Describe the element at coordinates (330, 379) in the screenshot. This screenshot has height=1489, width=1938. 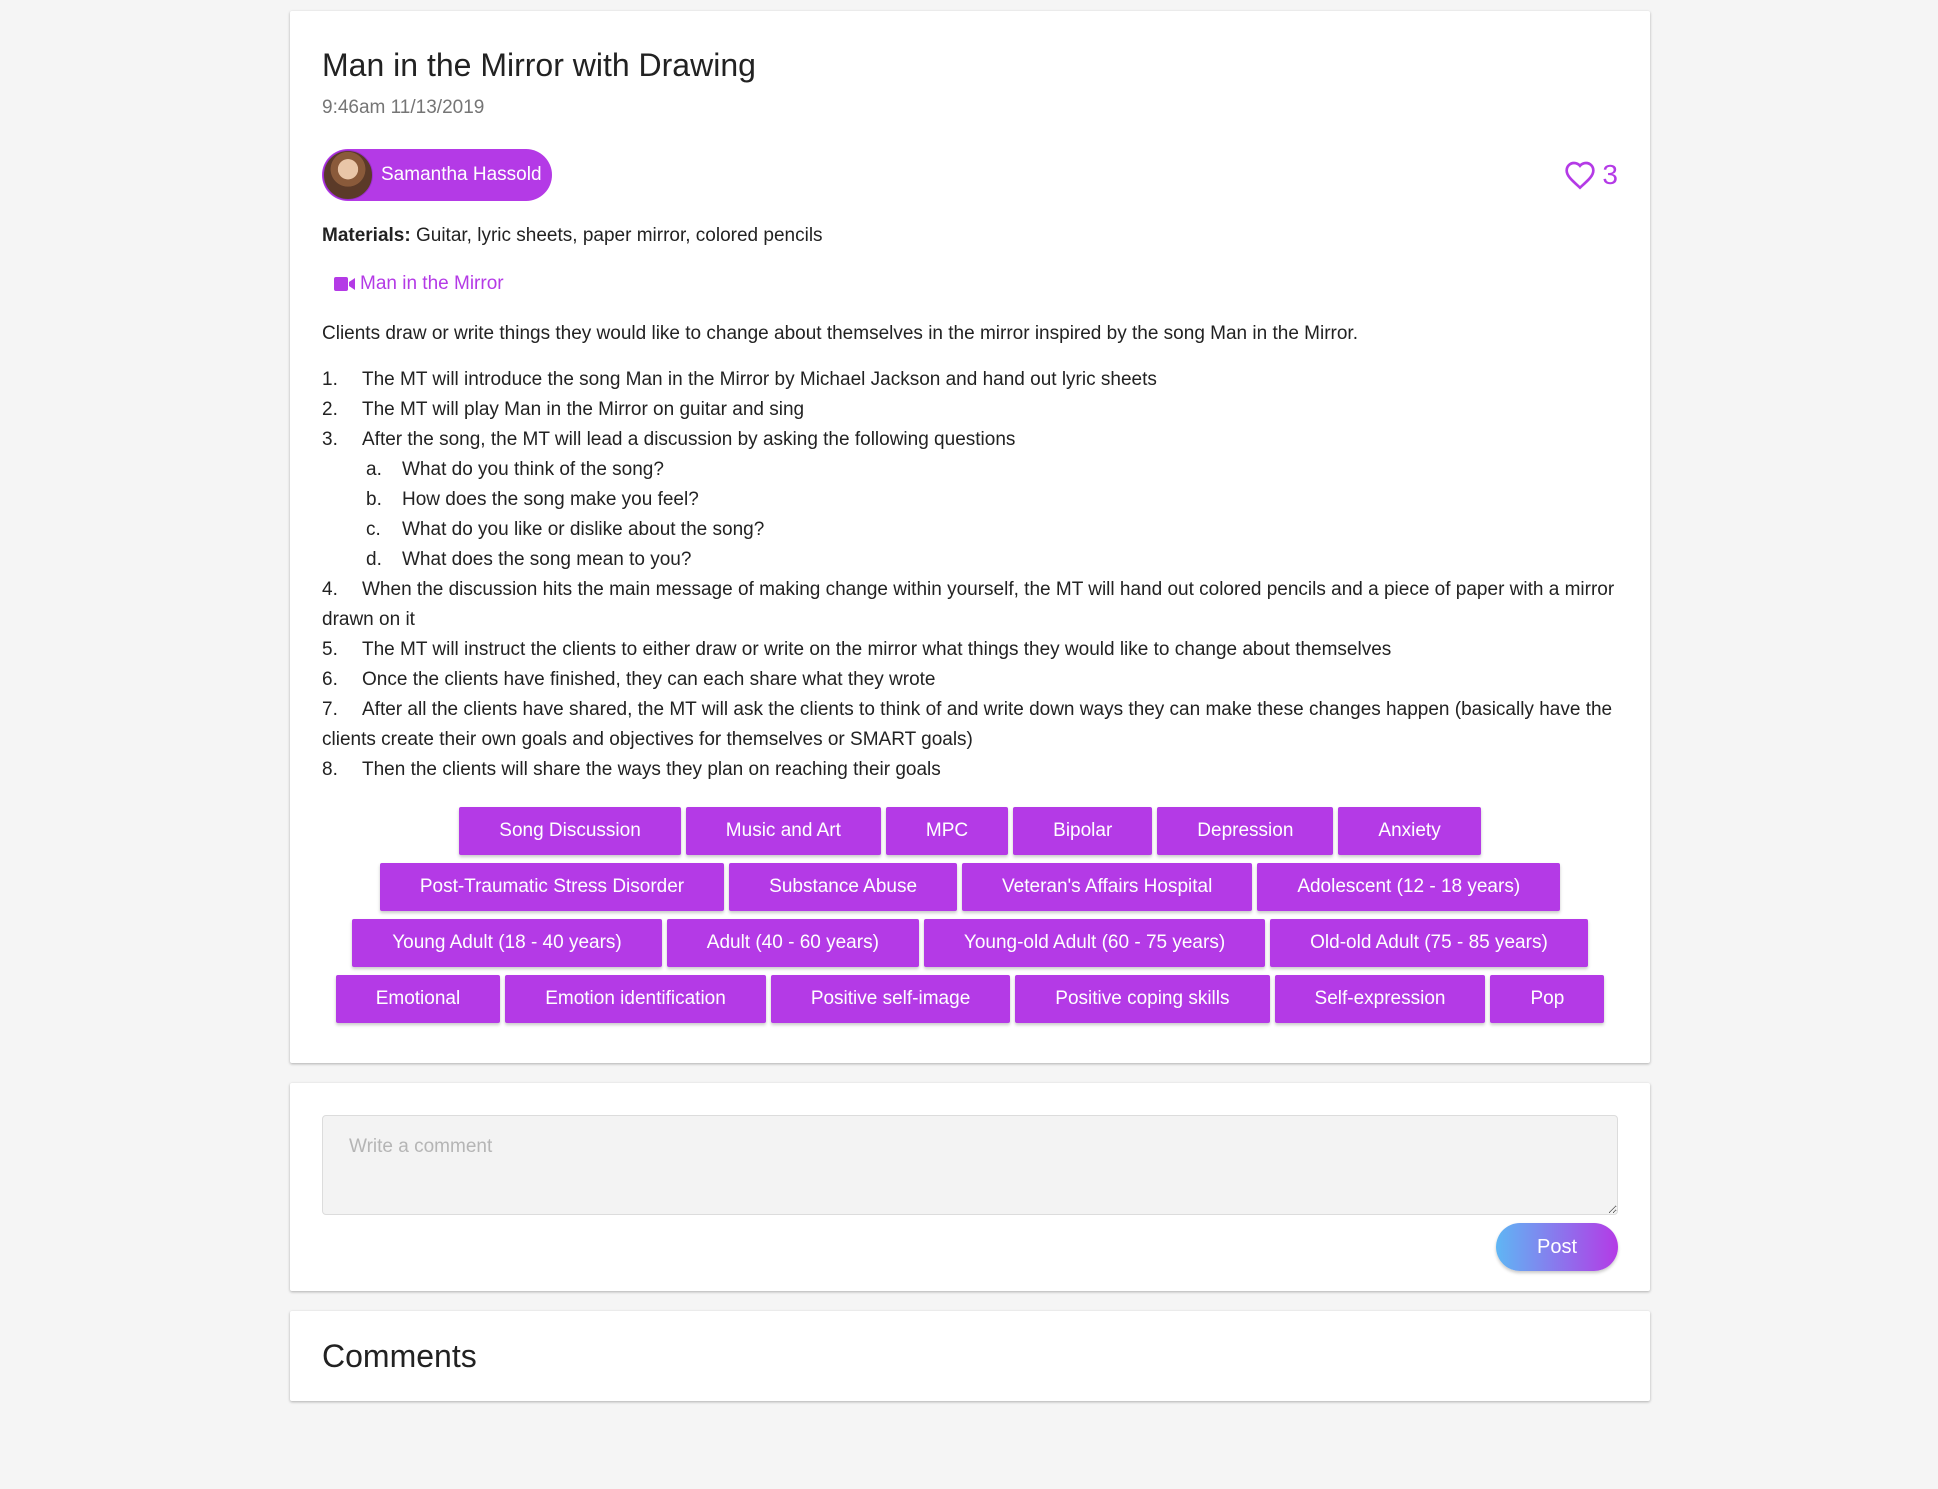
I see `step-number: 1.` at that location.